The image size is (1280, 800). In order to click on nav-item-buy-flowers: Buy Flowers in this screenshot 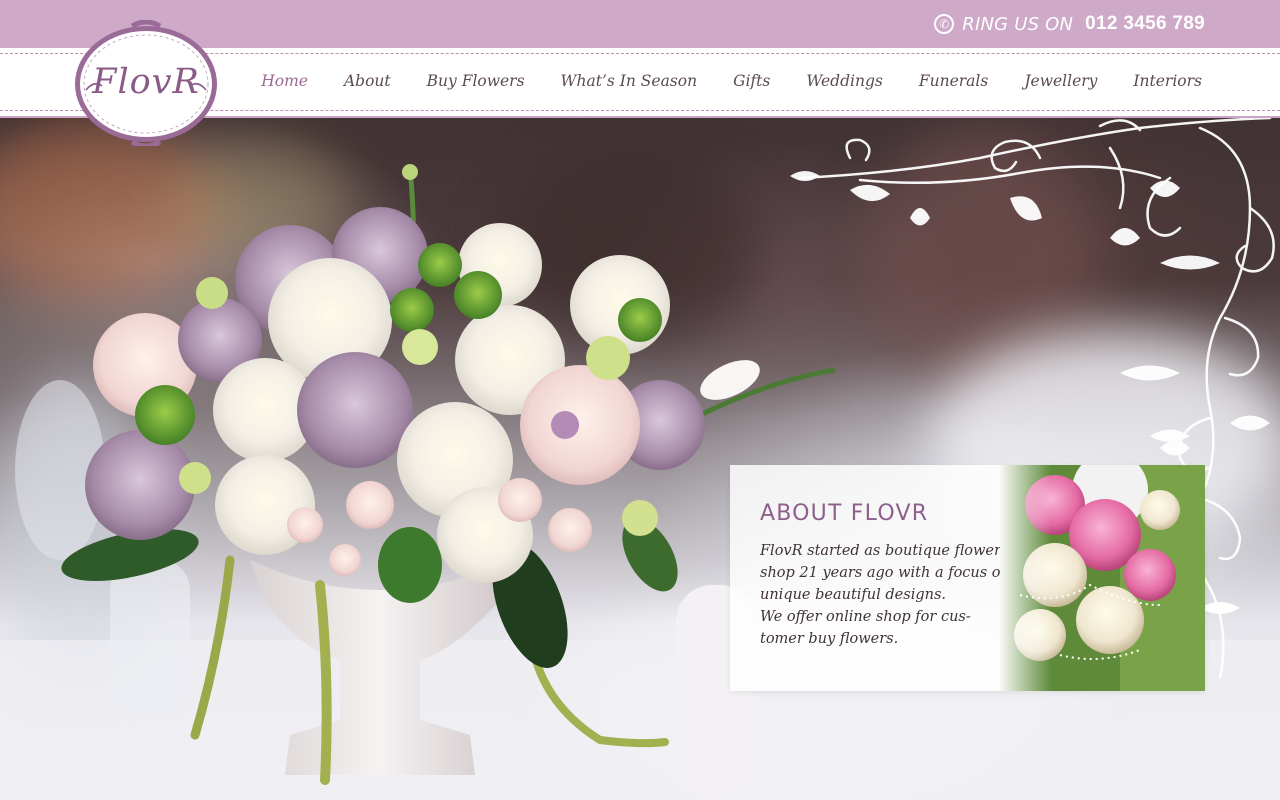, I will do `click(476, 81)`.